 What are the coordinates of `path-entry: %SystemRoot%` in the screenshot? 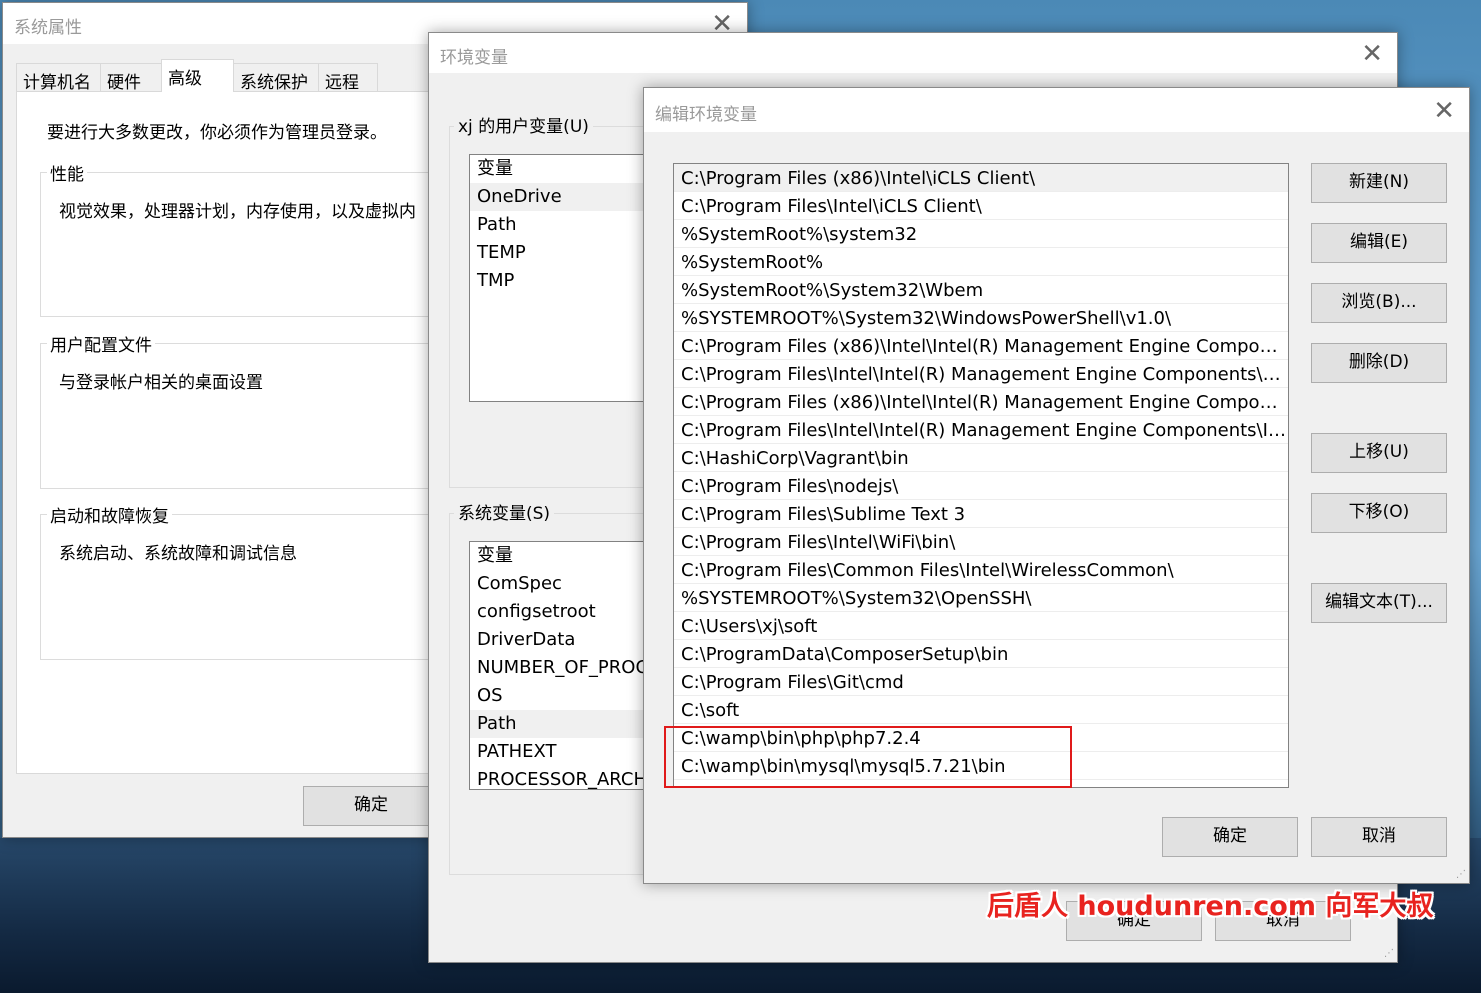 It's located at (981, 262).